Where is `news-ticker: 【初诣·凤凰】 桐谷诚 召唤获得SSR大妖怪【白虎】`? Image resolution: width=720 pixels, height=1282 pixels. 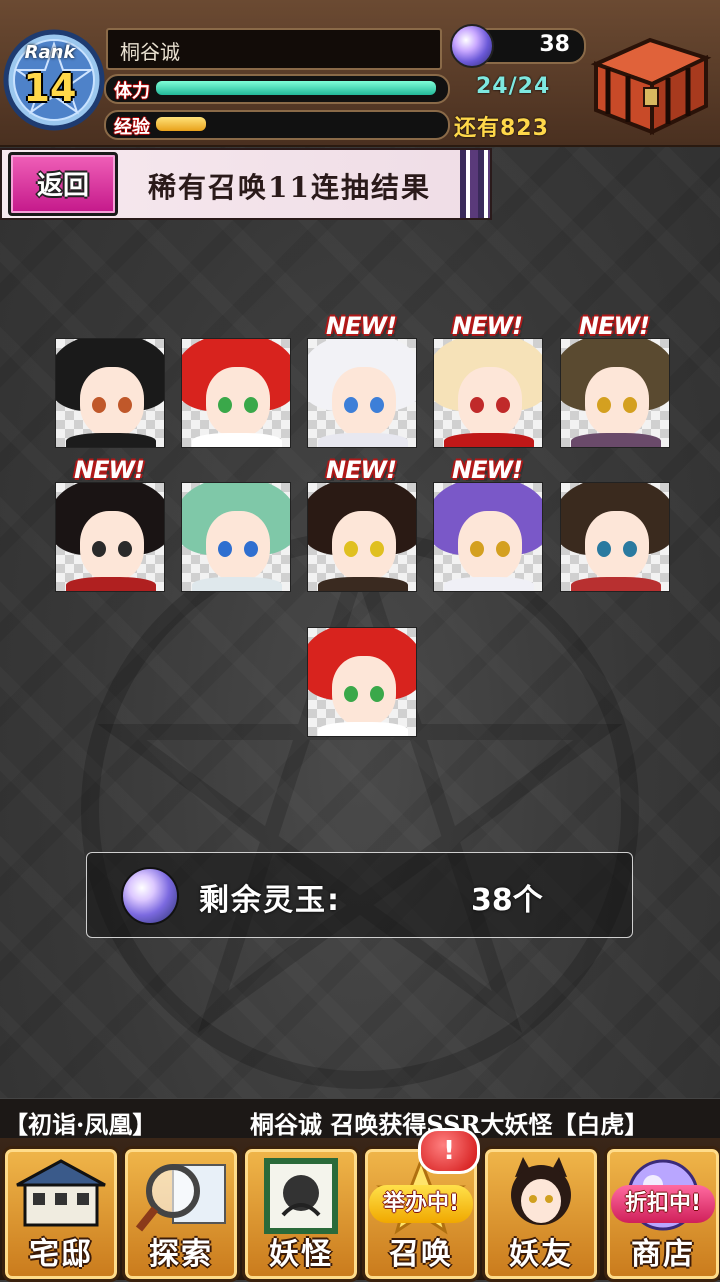 news-ticker: 【初诣·凤凰】 桐谷诚 召唤获得SSR大妖怪【白虎】 is located at coordinates (360, 1118).